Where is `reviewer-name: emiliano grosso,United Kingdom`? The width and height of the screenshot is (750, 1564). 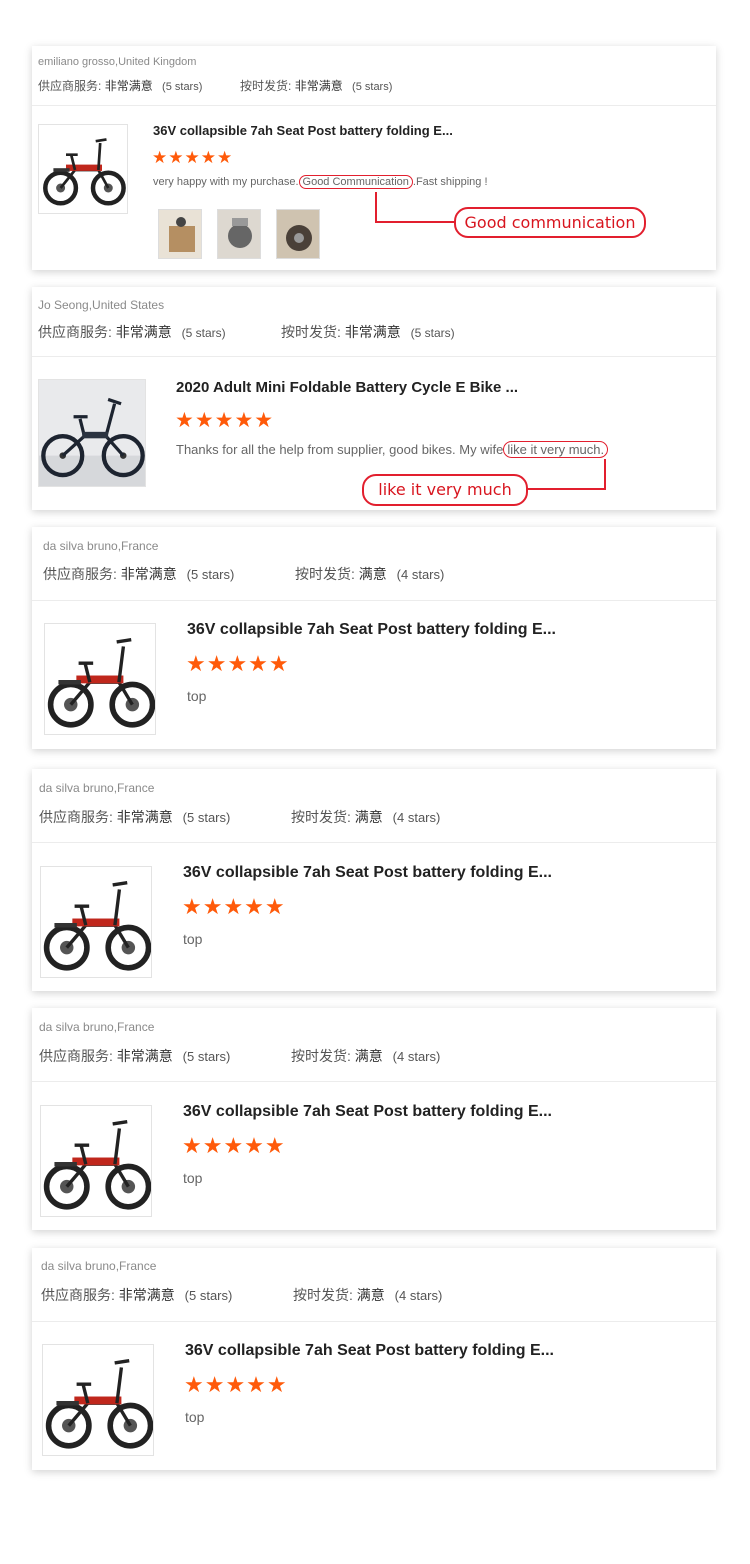 reviewer-name: emiliano grosso,United Kingdom is located at coordinates (117, 62).